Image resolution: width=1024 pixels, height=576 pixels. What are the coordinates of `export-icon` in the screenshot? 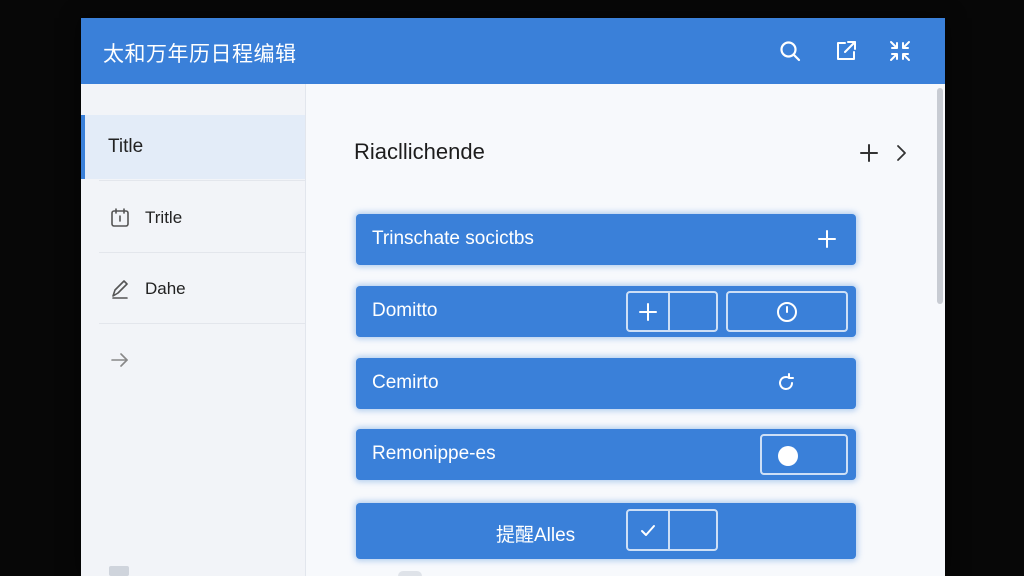 It's located at (846, 50).